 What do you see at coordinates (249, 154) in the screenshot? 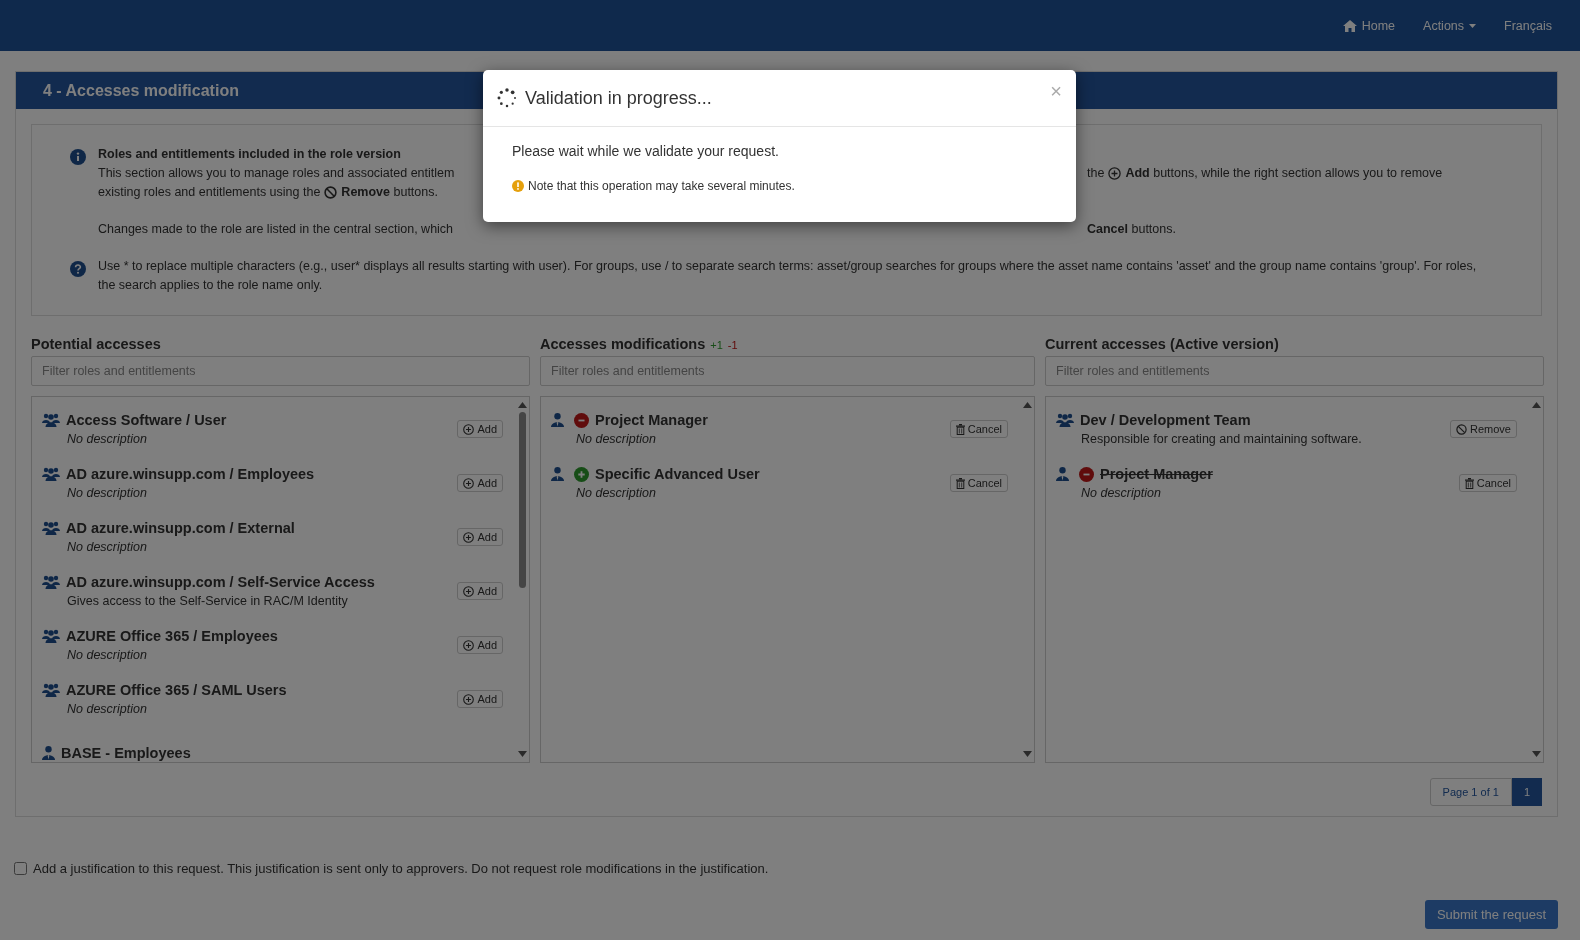
I see `info-title: Roles and entitlements included in the role version` at bounding box center [249, 154].